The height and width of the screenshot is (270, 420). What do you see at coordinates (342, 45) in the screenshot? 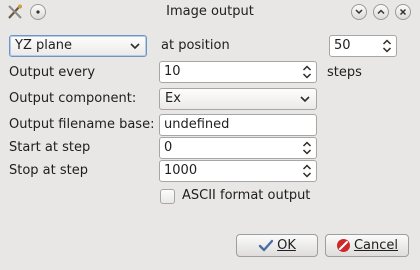
I see `position-value: 50` at bounding box center [342, 45].